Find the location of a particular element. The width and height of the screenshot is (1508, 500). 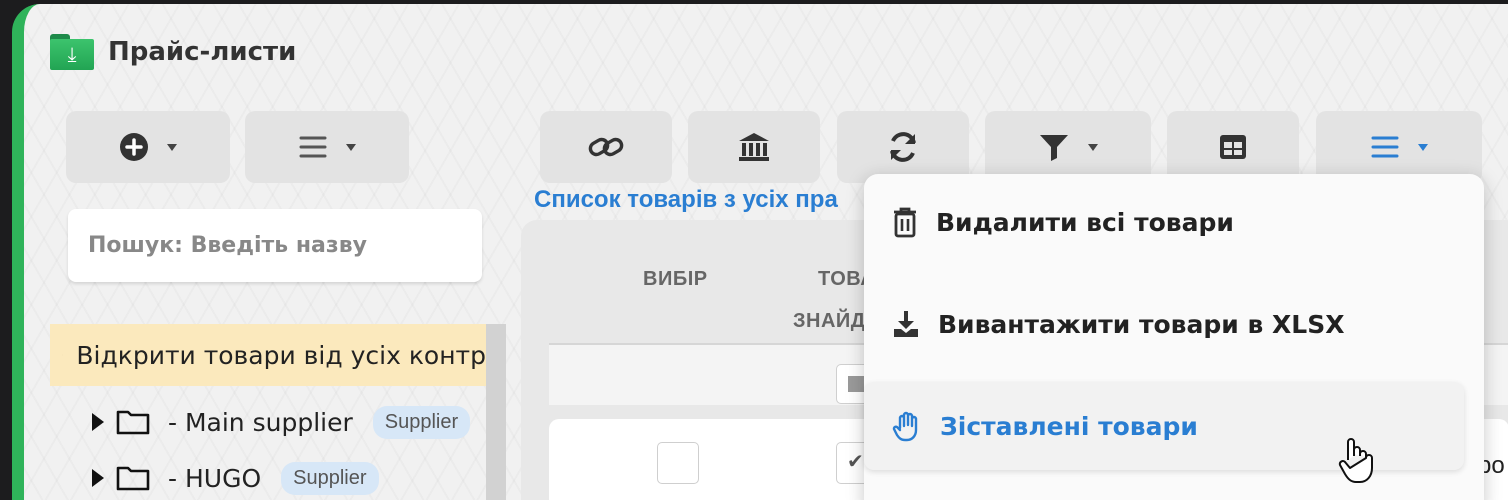

hand-icon is located at coordinates (905, 426).